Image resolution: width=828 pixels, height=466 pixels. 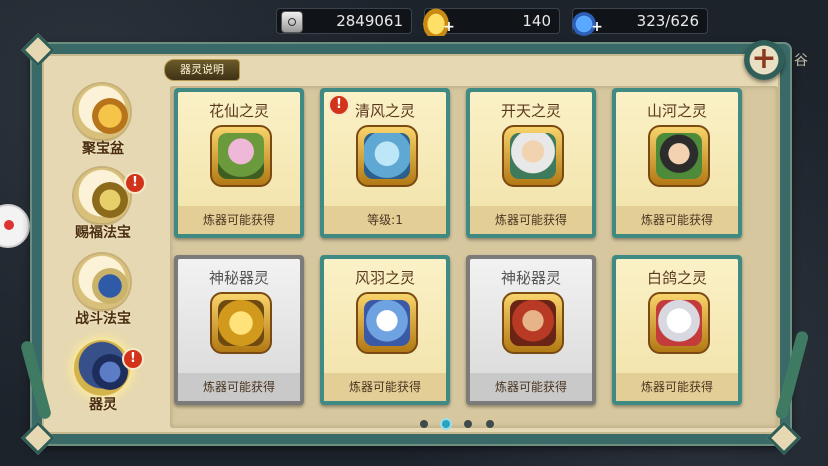 I want to click on coins-value: 2849061, so click(x=369, y=21).